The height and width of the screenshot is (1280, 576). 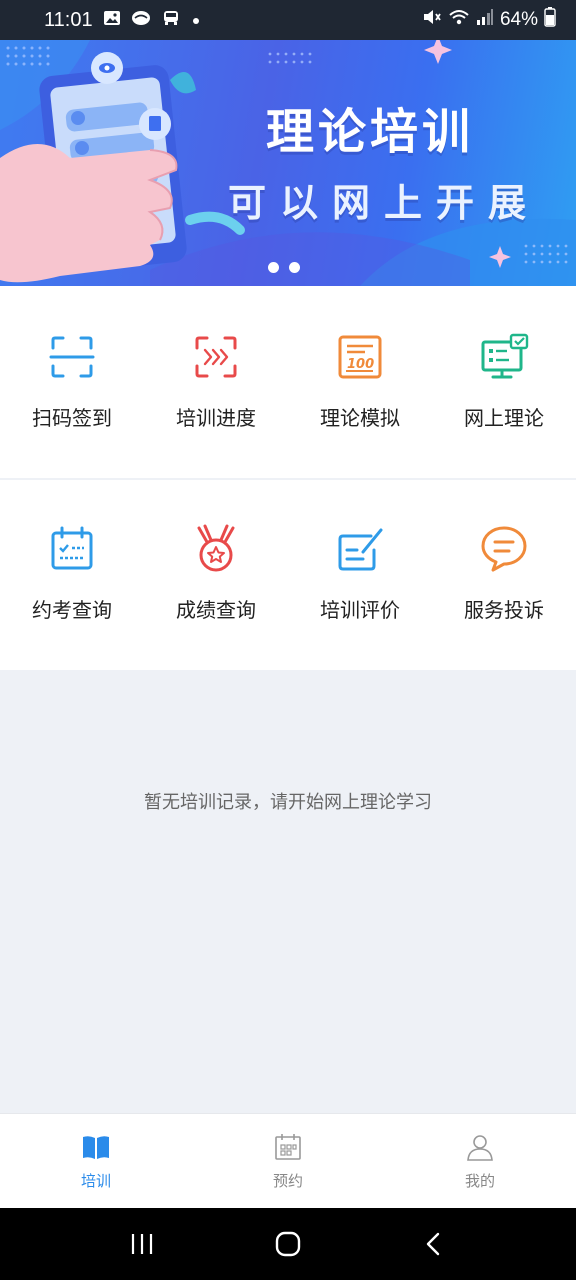 I want to click on signal-icon, so click(x=485, y=20).